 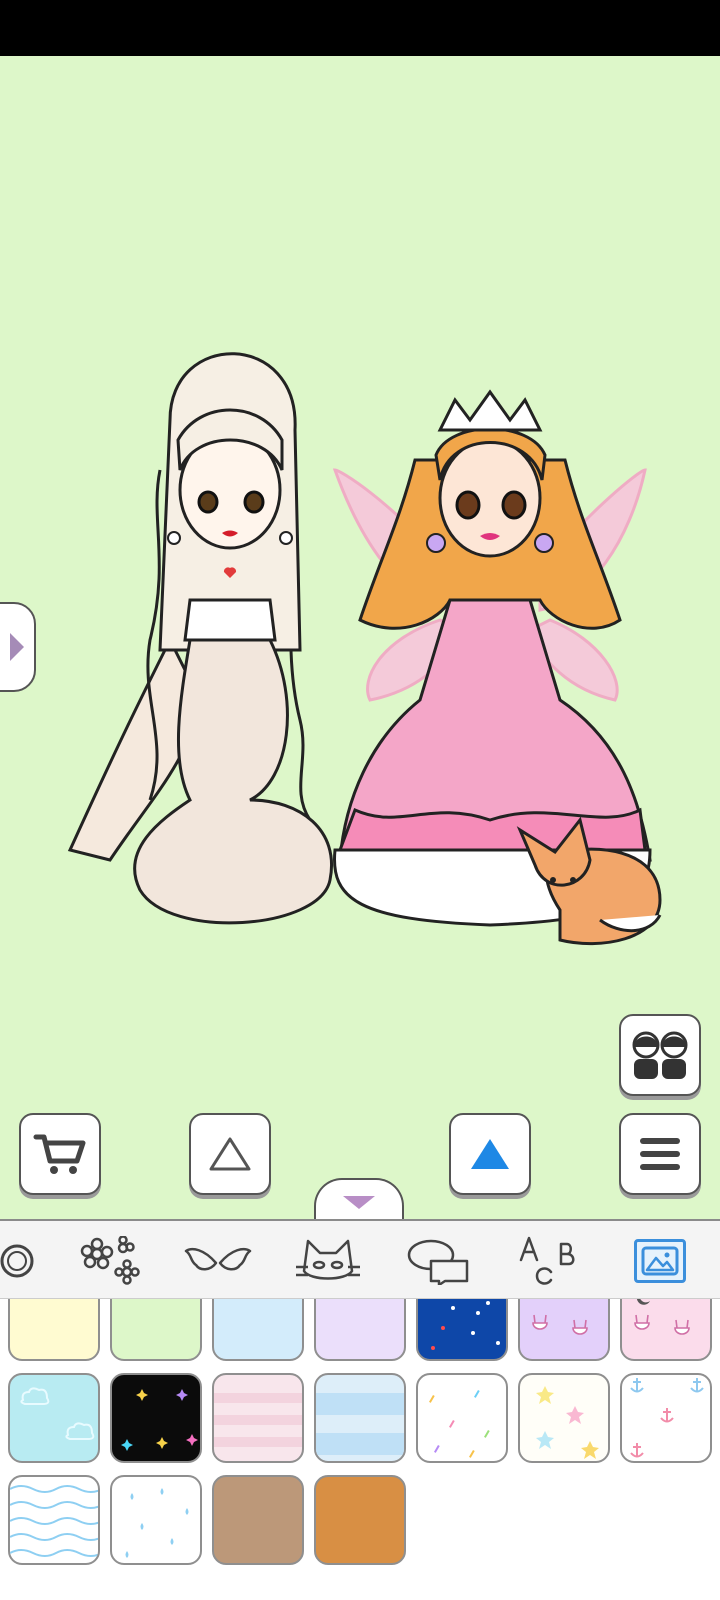 I want to click on anchors-pattern, so click(x=667, y=1418).